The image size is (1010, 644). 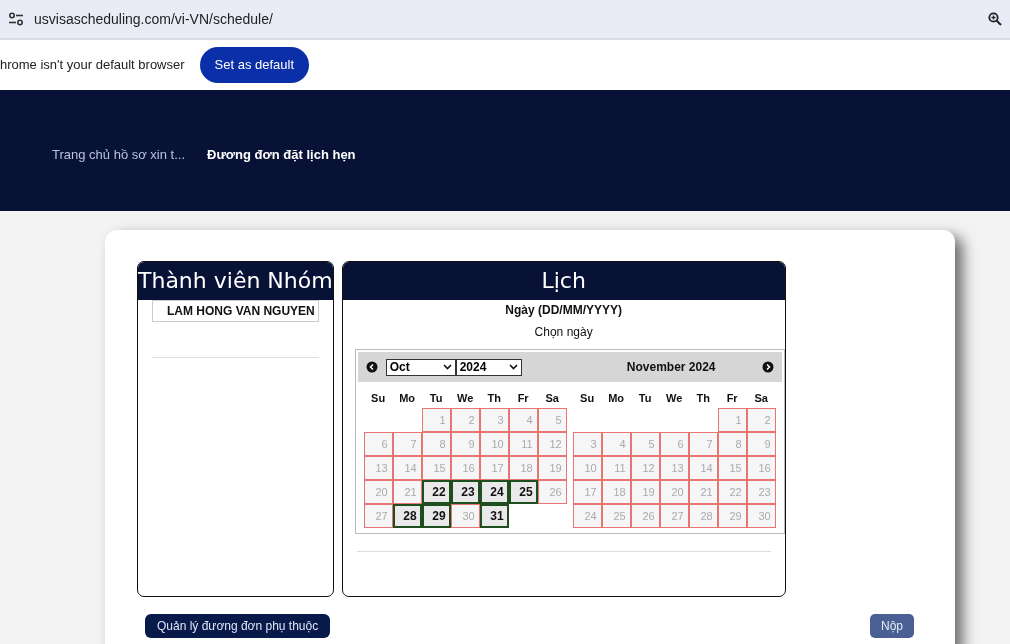 I want to click on footer-button: Nộp, so click(x=892, y=626).